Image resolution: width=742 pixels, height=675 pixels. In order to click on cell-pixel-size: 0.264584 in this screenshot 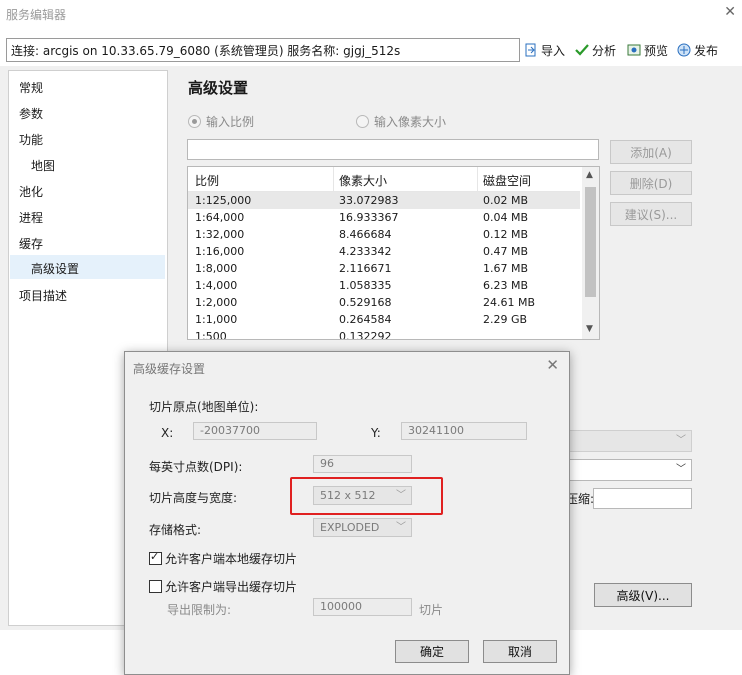, I will do `click(365, 319)`.